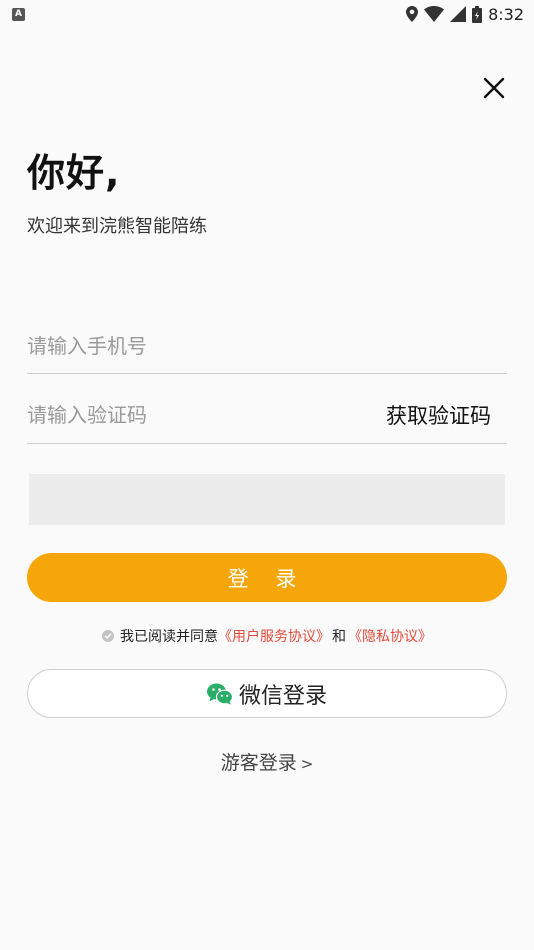  Describe the element at coordinates (282, 696) in the screenshot. I see `wechat-login-label: 微信登录` at that location.